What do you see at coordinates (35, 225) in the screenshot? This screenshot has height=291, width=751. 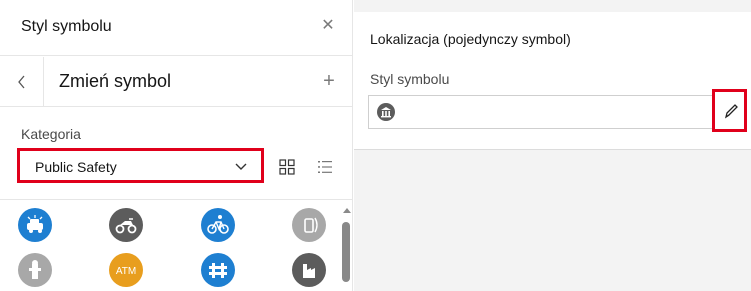 I see `police-car-symbol-icon` at bounding box center [35, 225].